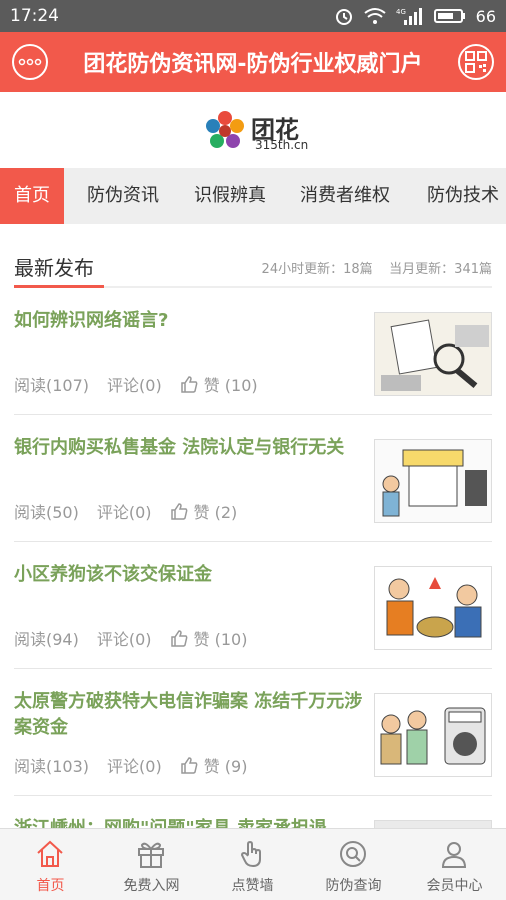  I want to click on article-meta: 阅读(94) 评论(0) 赞 (10), so click(130, 638).